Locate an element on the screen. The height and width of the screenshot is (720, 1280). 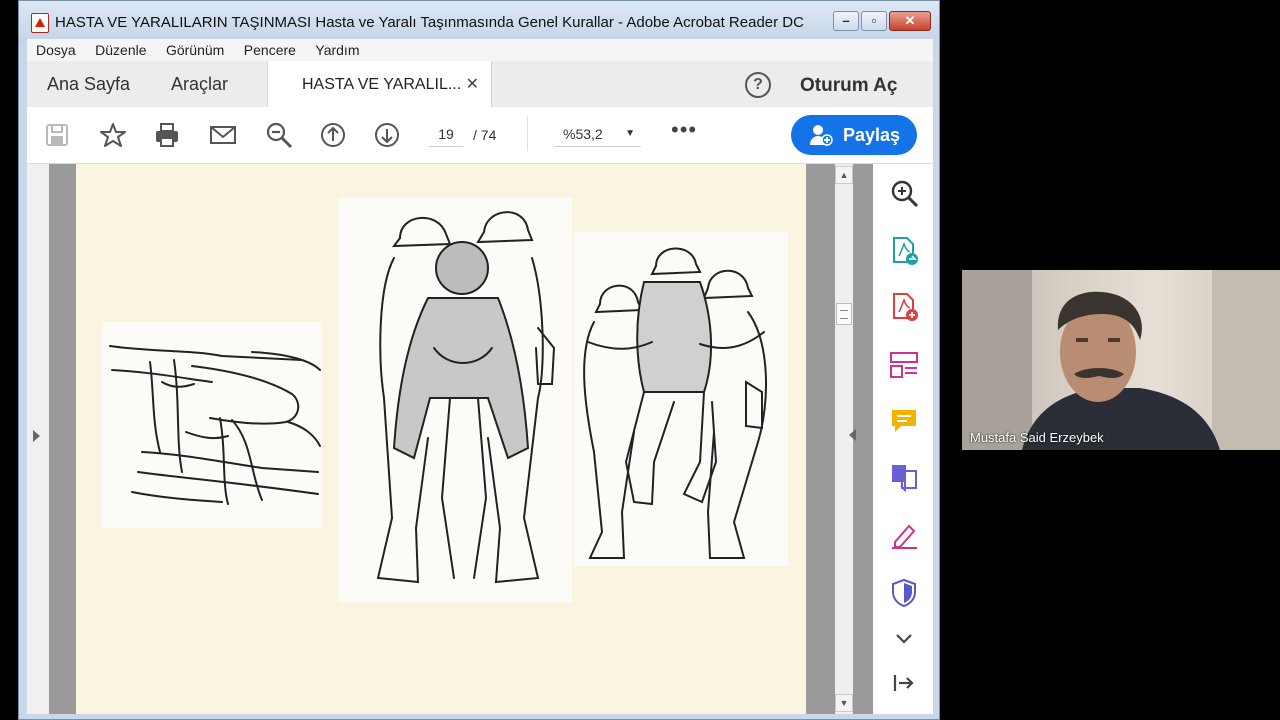
close-icon: ✕ is located at coordinates (910, 20).